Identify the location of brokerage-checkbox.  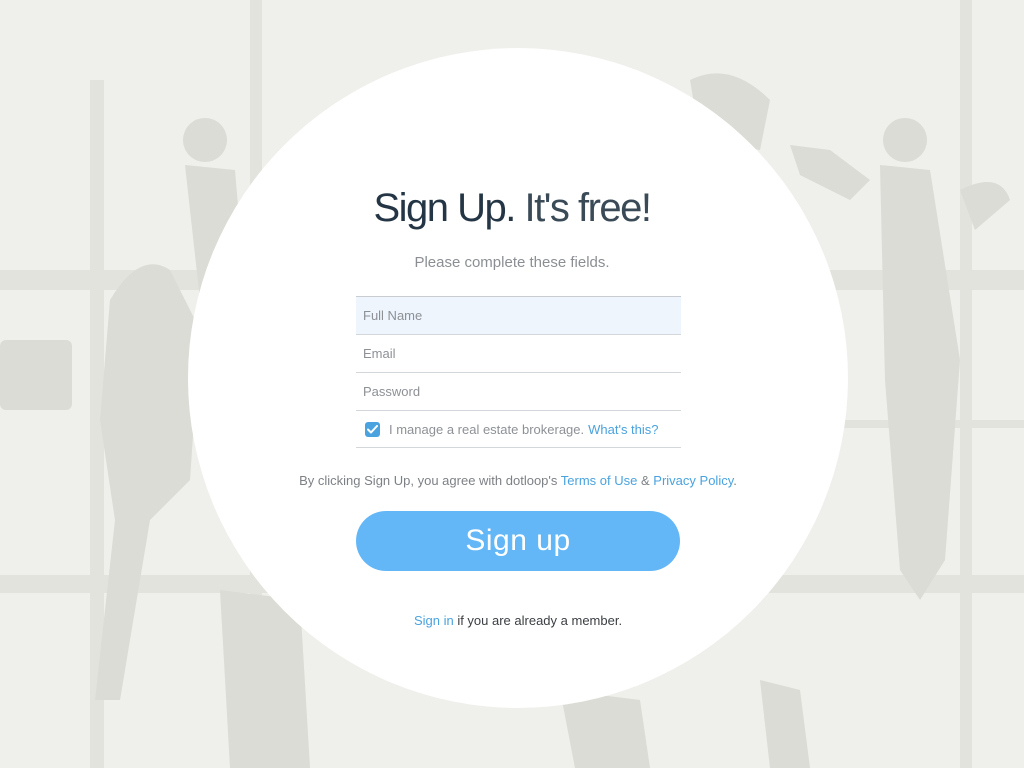
(372, 429).